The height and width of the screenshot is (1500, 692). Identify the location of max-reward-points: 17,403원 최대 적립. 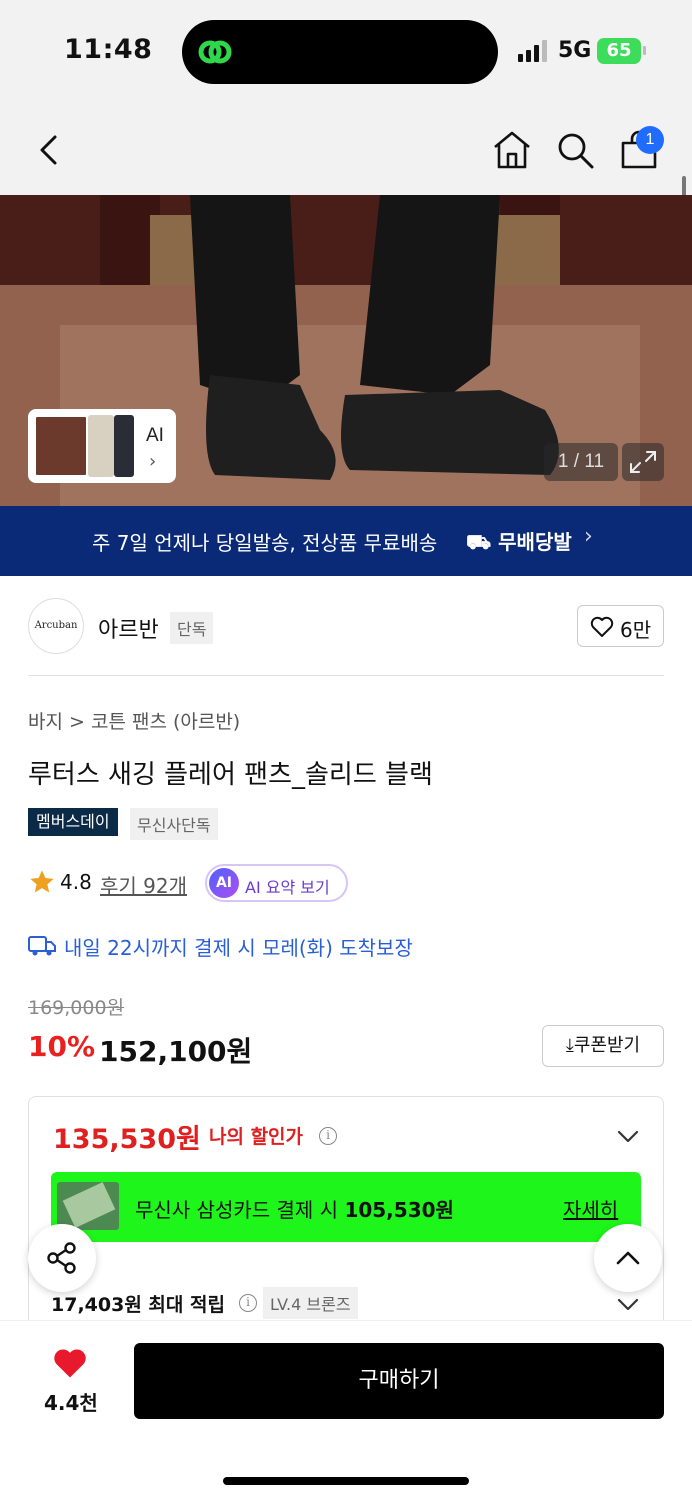
(138, 1305).